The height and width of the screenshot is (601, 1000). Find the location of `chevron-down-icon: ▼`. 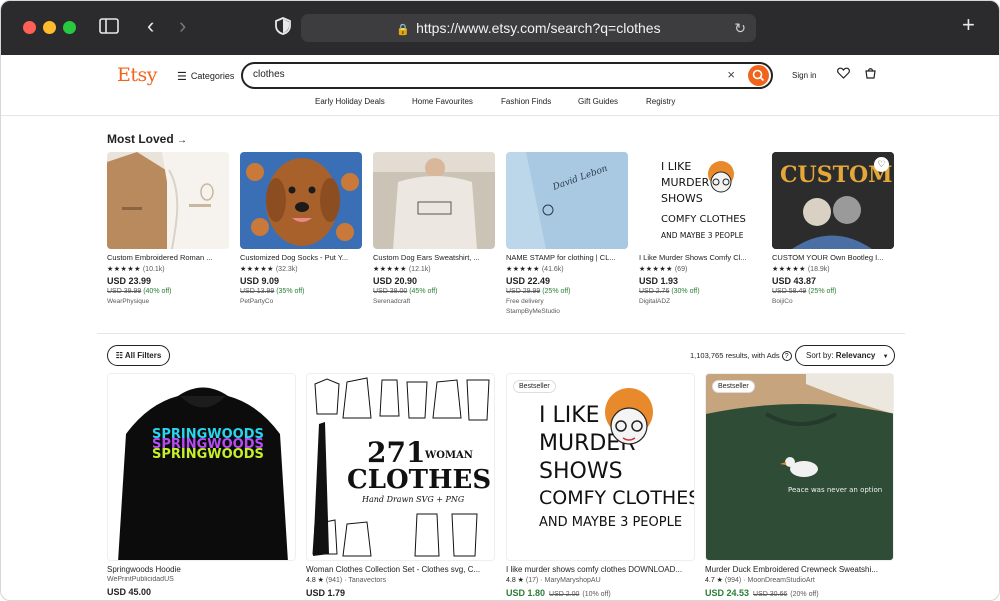

chevron-down-icon: ▼ is located at coordinates (885, 357).